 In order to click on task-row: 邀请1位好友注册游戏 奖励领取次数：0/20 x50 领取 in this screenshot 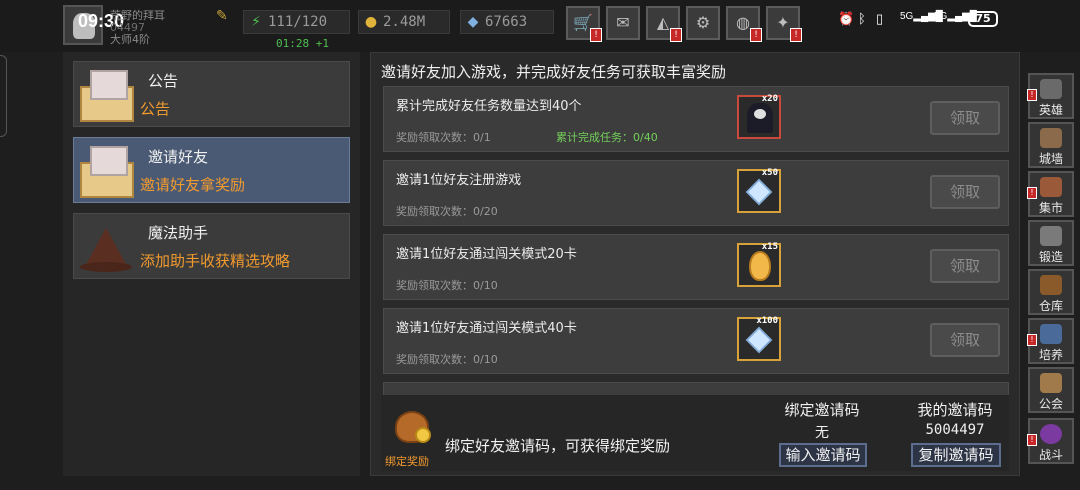, I will do `click(696, 193)`.